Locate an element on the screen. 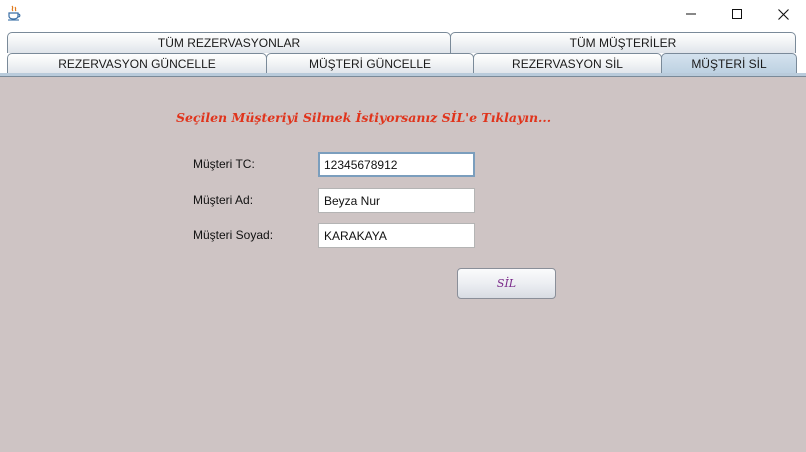 This screenshot has height=452, width=806. title-bar is located at coordinates (403, 14).